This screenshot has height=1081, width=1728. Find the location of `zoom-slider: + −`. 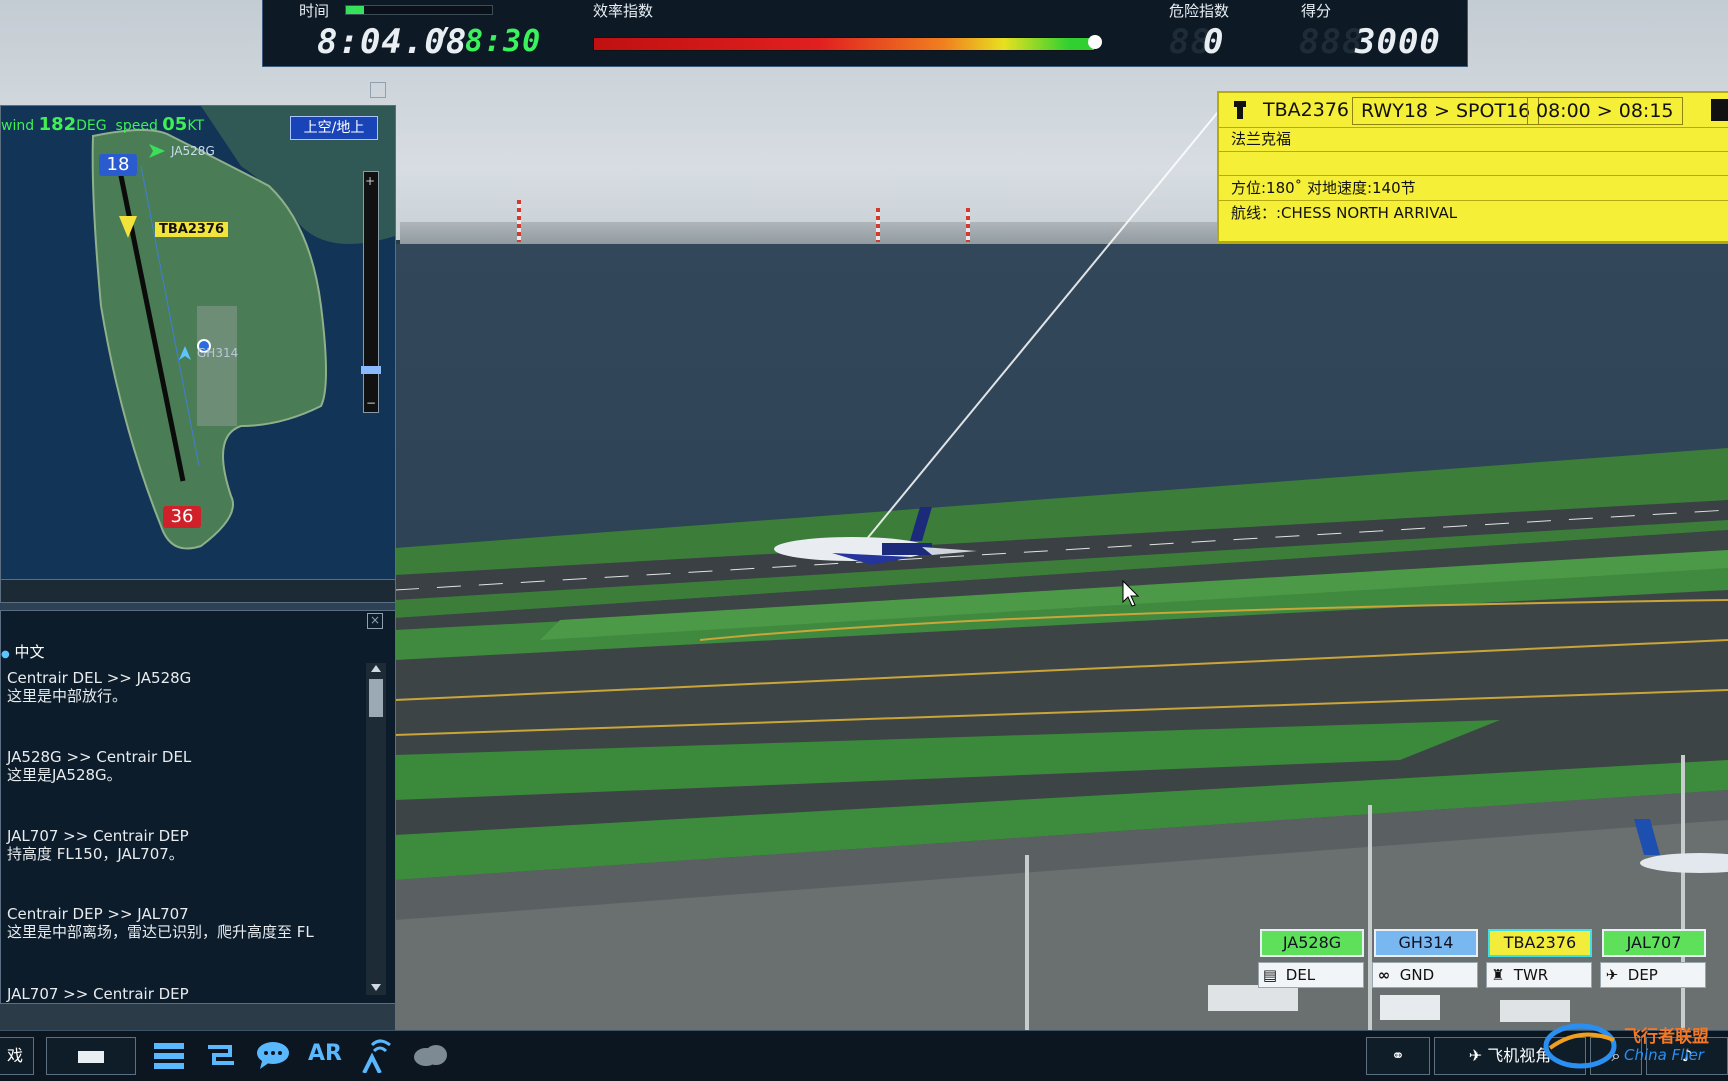

zoom-slider: + − is located at coordinates (371, 292).